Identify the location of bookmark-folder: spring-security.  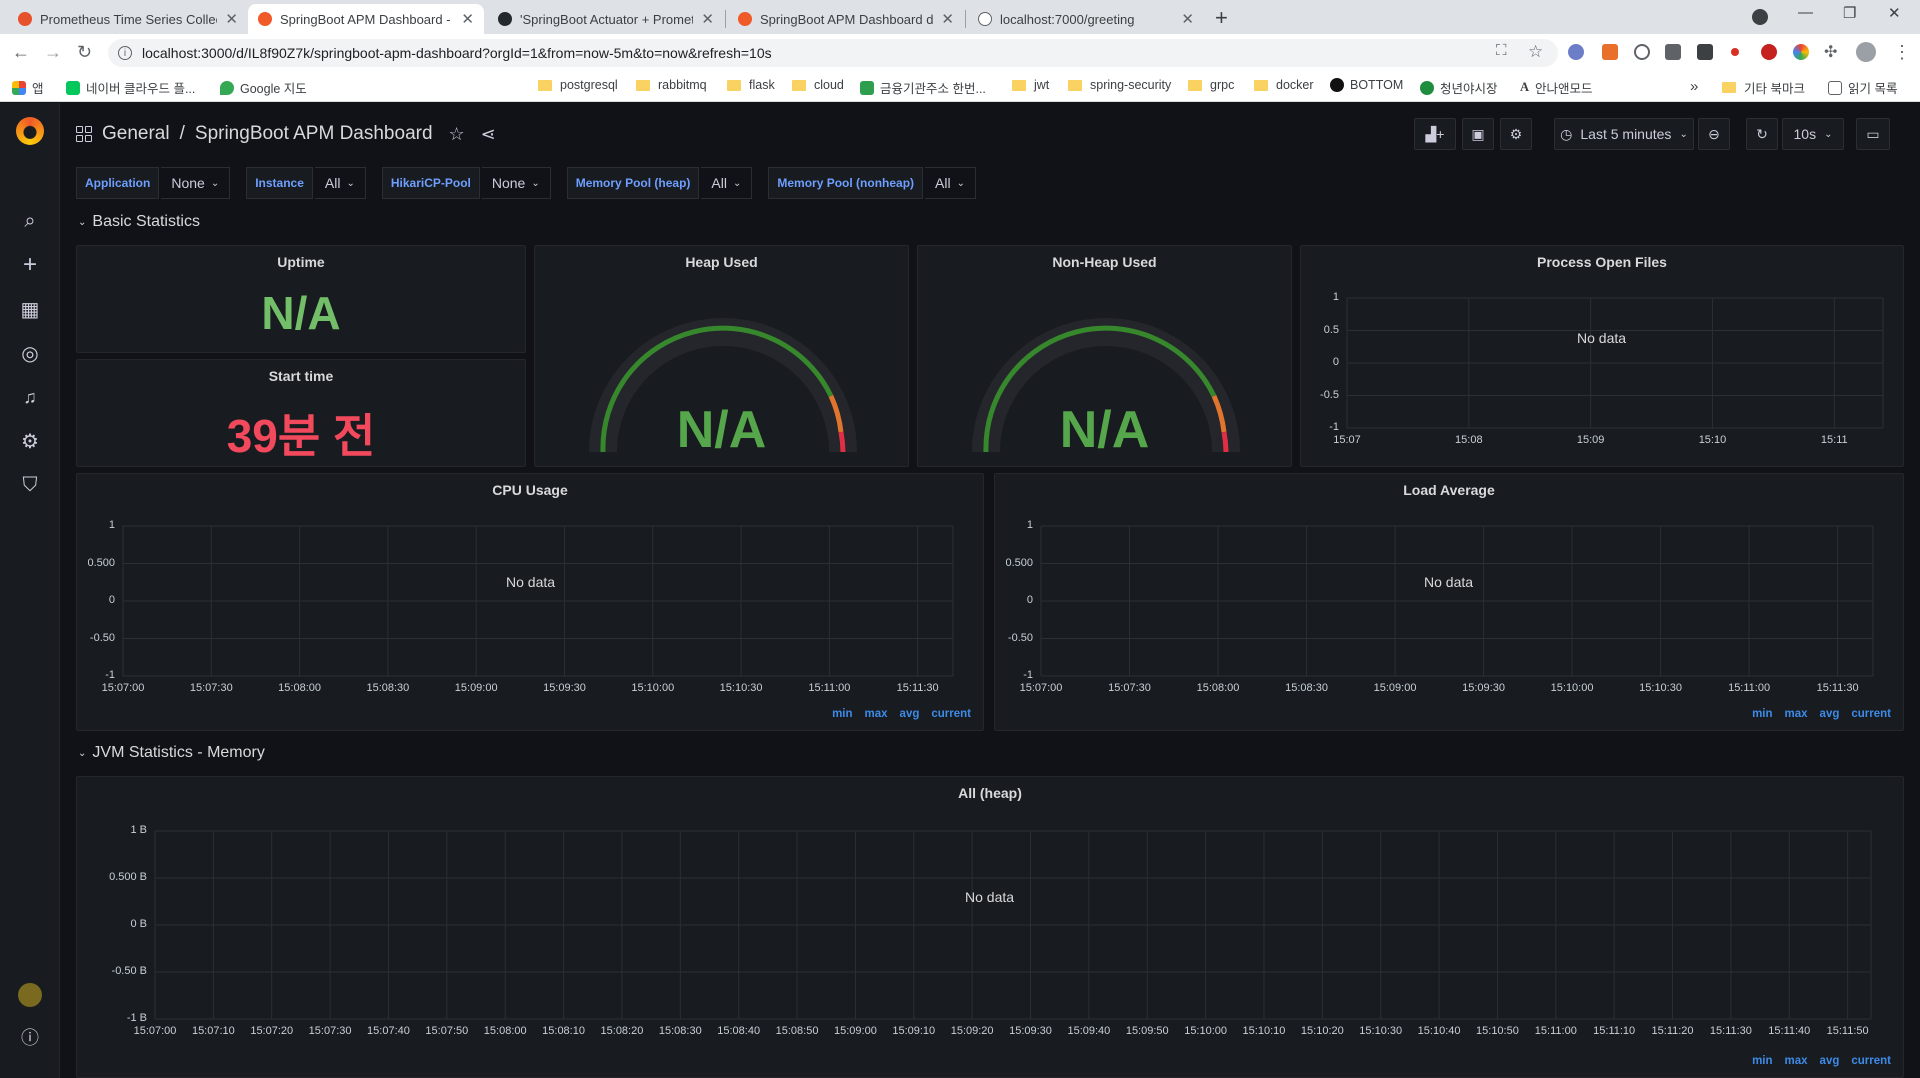
(1119, 85).